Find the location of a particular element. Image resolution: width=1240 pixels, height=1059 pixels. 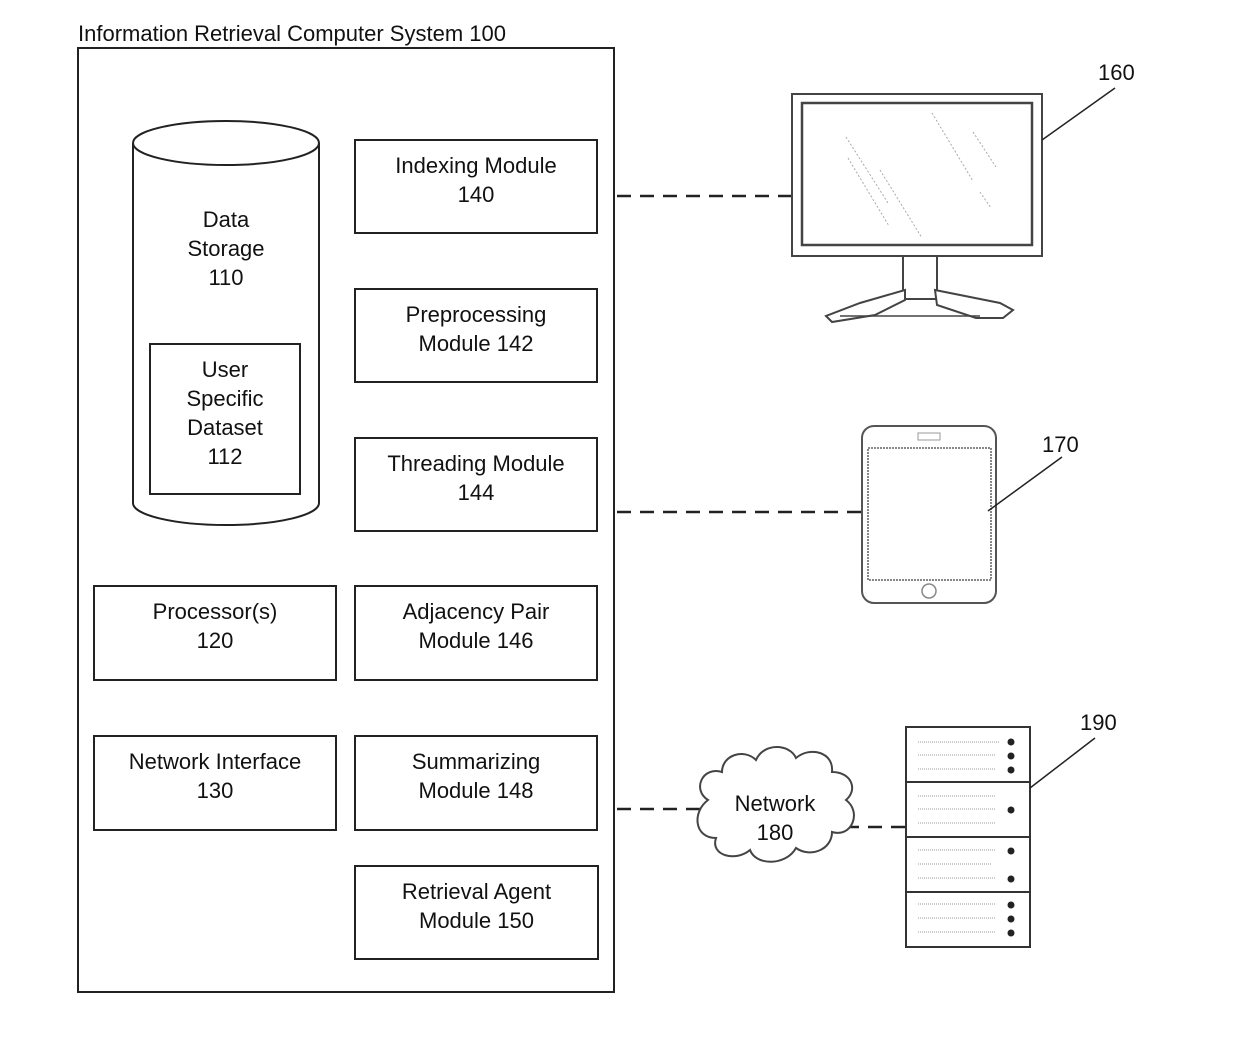

data-storage-line: Data is located at coordinates (226, 219).